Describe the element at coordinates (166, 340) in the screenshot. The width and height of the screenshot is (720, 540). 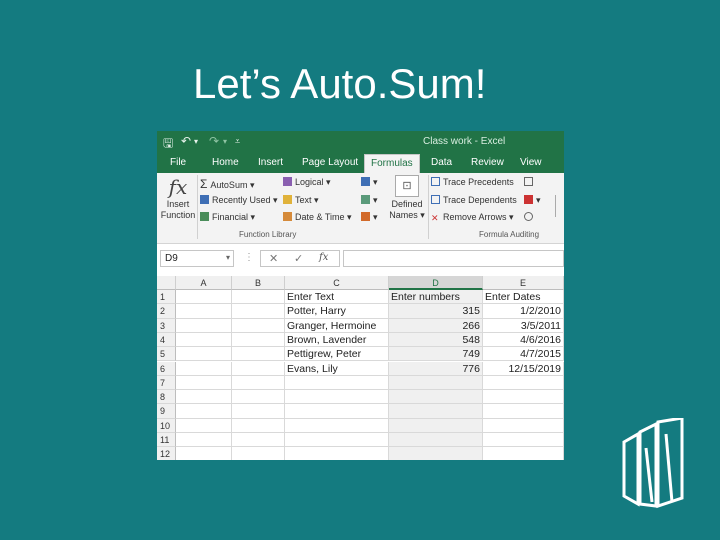
I see `row-header: 4` at that location.